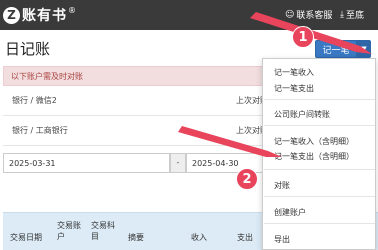 The width and height of the screenshot is (378, 250). What do you see at coordinates (26, 237) in the screenshot?
I see `col-header-date: 交易日期` at bounding box center [26, 237].